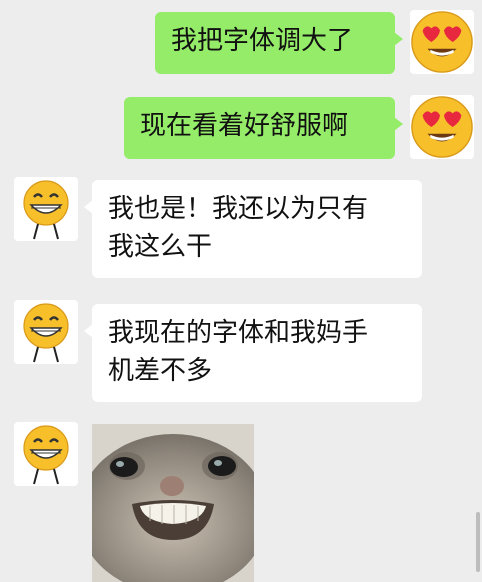  I want to click on message-bubble: 现在看着好舒服啊, so click(263, 128).